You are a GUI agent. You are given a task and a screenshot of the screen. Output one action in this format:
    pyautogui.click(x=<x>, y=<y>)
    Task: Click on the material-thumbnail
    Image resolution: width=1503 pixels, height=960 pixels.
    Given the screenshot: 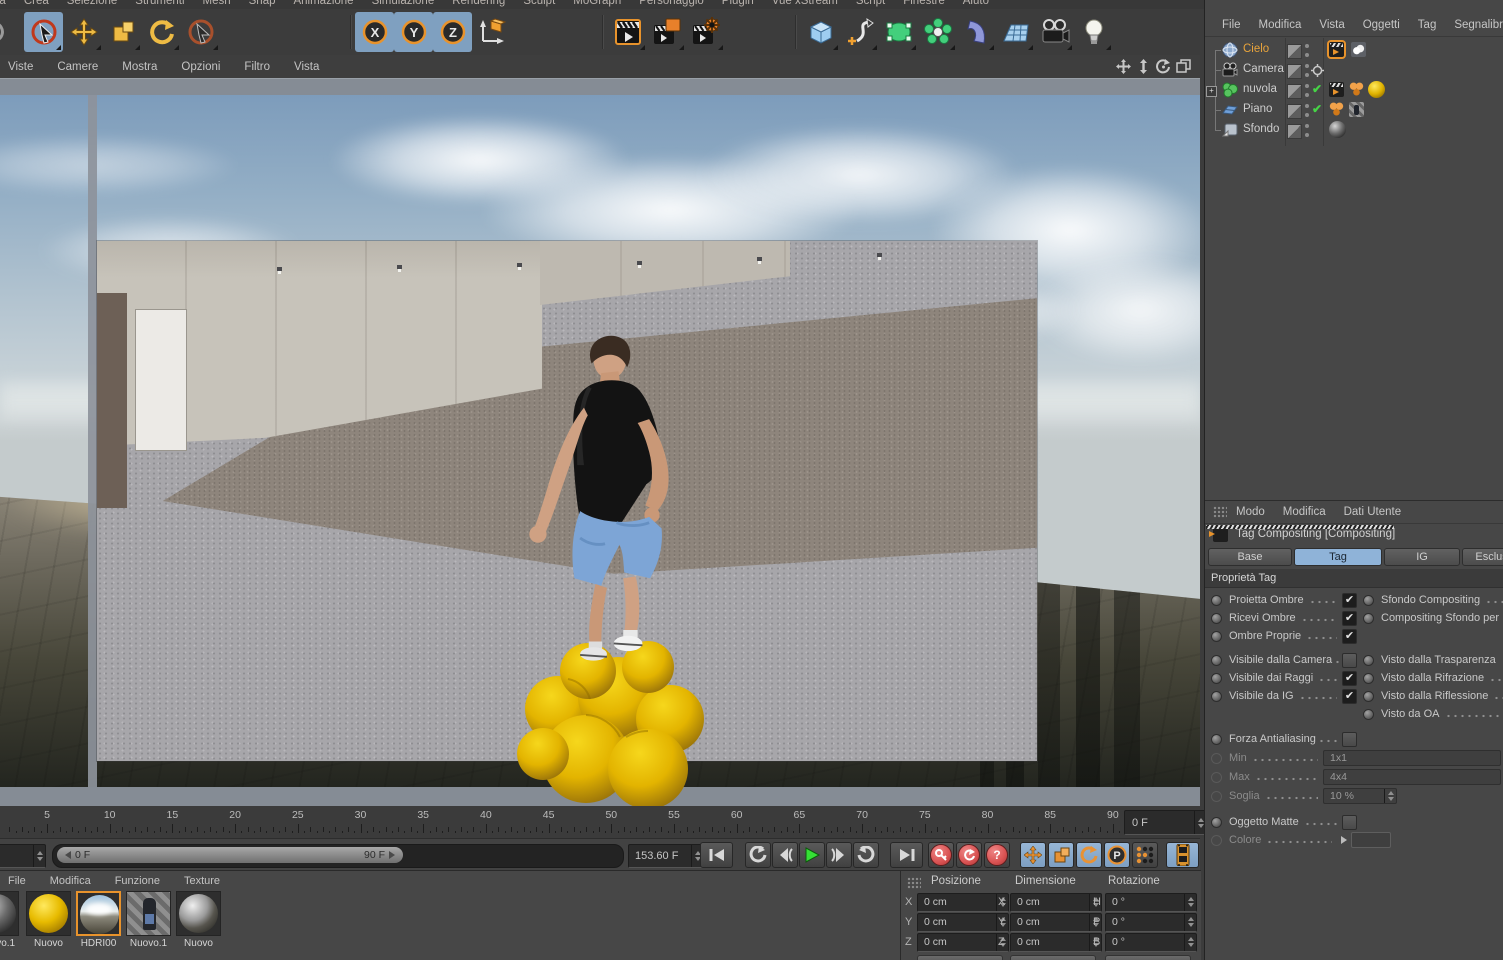 What is the action you would take?
    pyautogui.click(x=198, y=913)
    